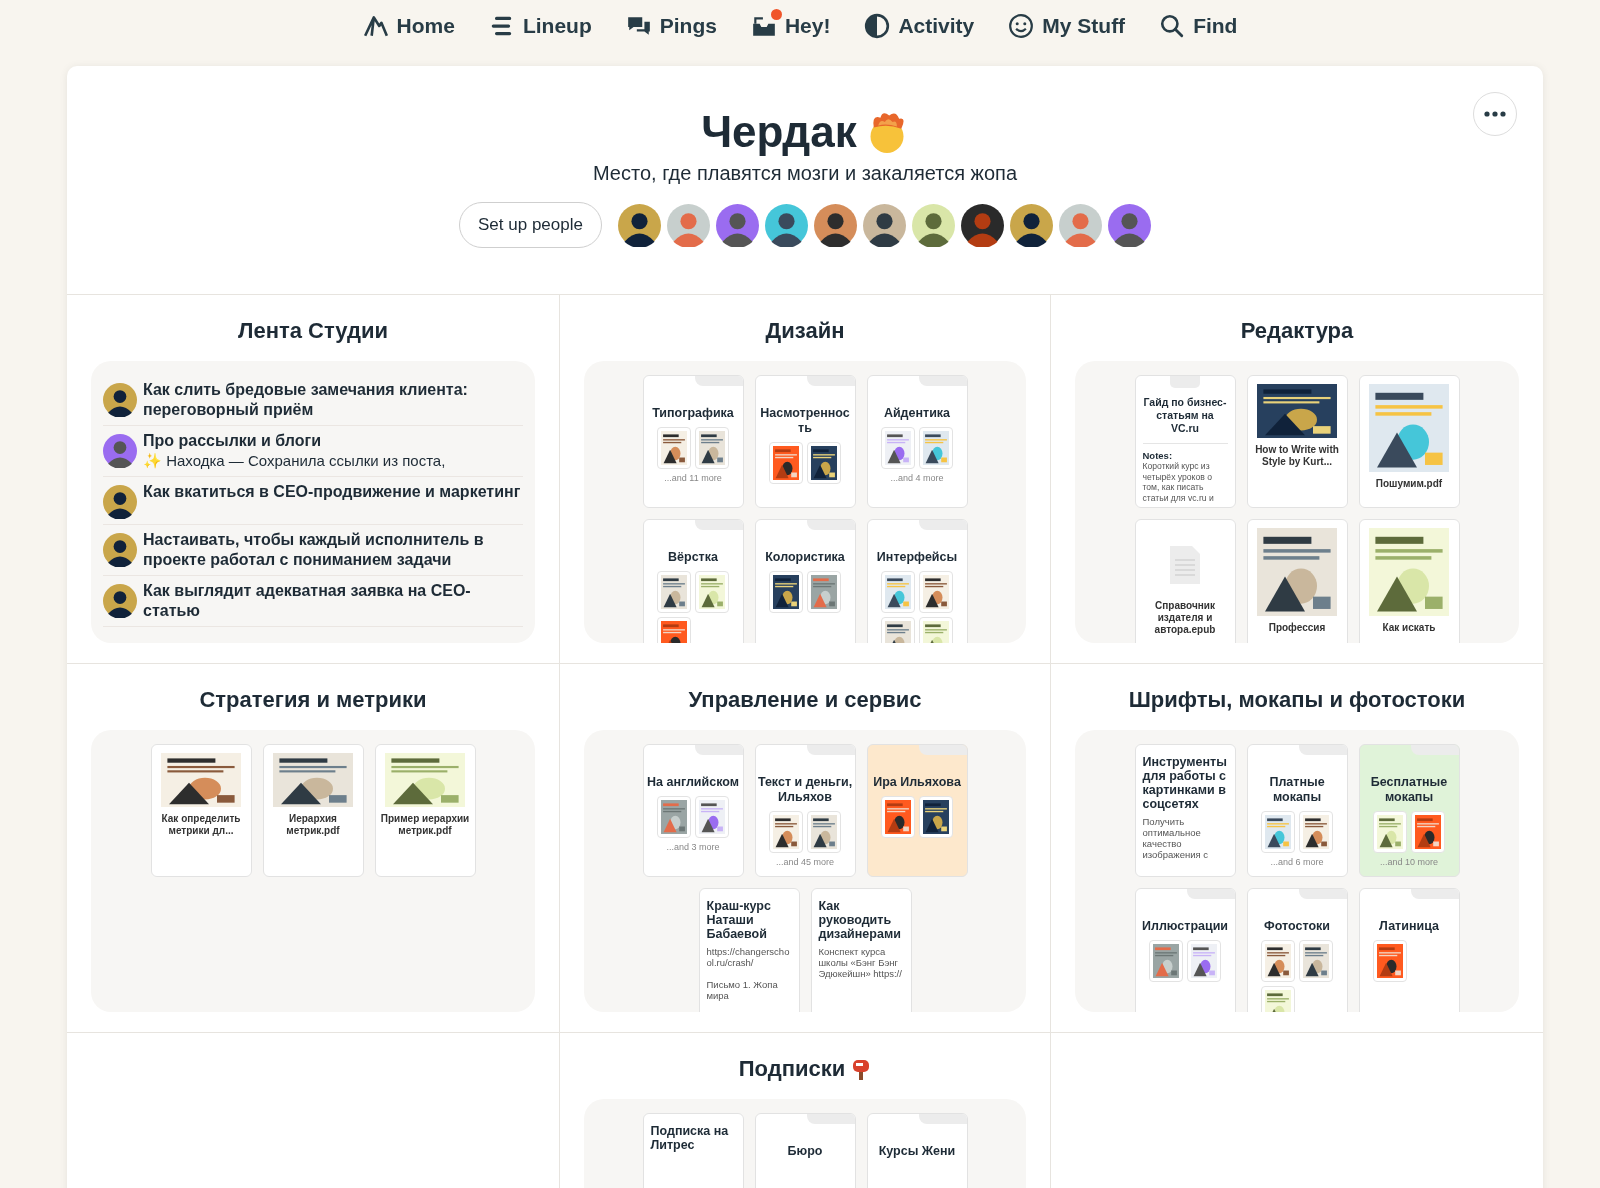  Describe the element at coordinates (1185, 926) in the screenshot. I see `folder-title: Иллюстрации` at that location.